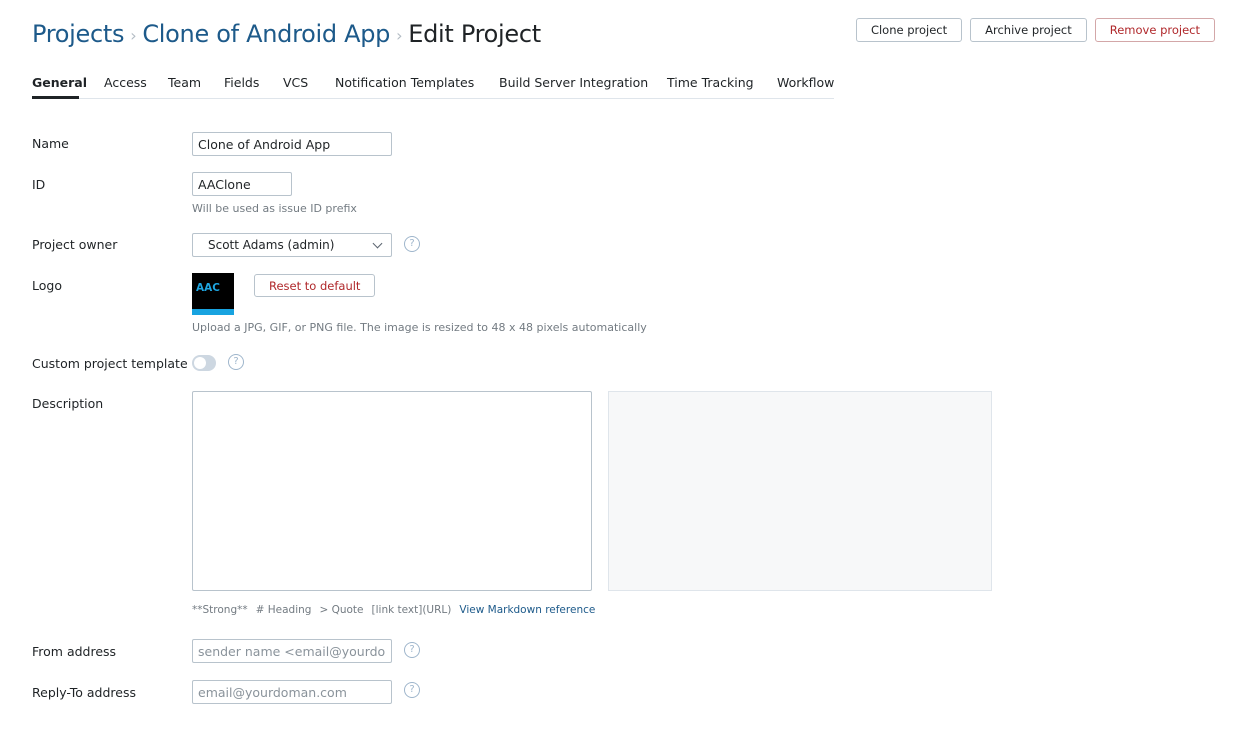 The height and width of the screenshot is (733, 1246). What do you see at coordinates (74, 651) in the screenshot?
I see `from-address-label: From address` at bounding box center [74, 651].